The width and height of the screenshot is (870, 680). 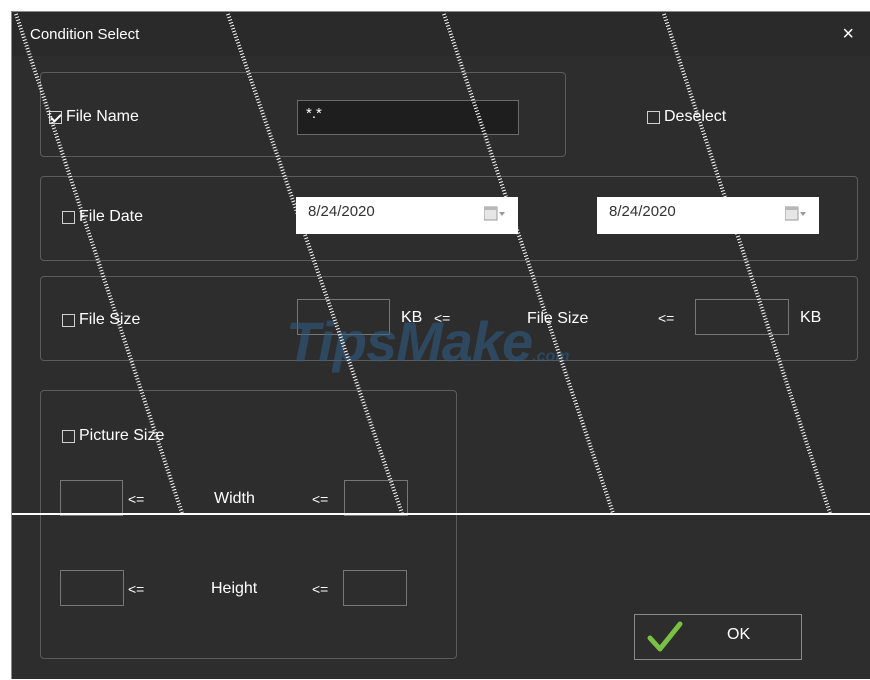 What do you see at coordinates (376, 498) in the screenshot?
I see `width-max-input` at bounding box center [376, 498].